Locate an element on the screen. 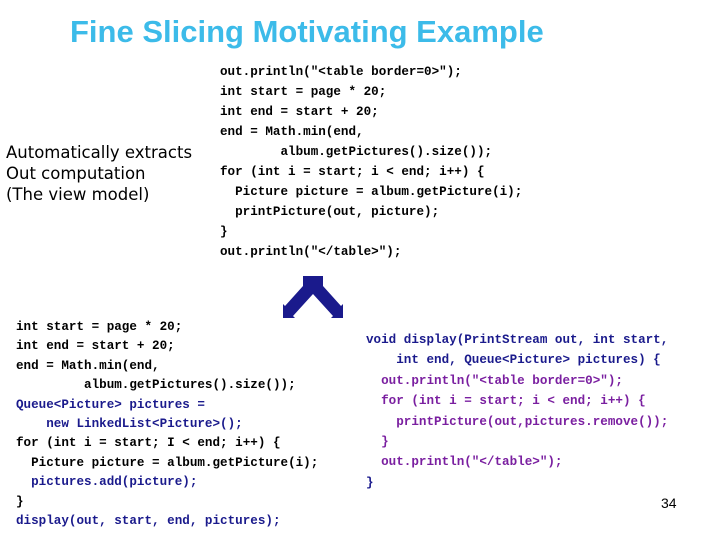 This screenshot has height=540, width=720. note-line: Automatically extracts is located at coordinates (99, 152).